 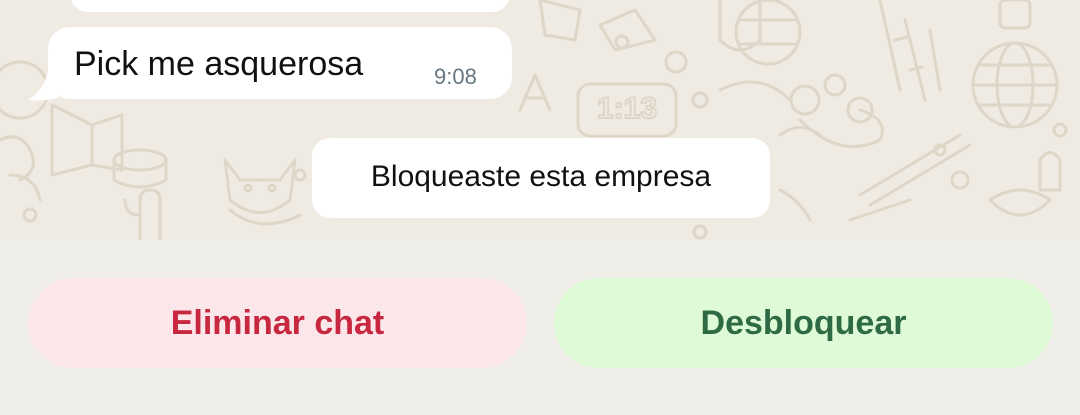 What do you see at coordinates (290, 6) in the screenshot?
I see `previous-message-bubble` at bounding box center [290, 6].